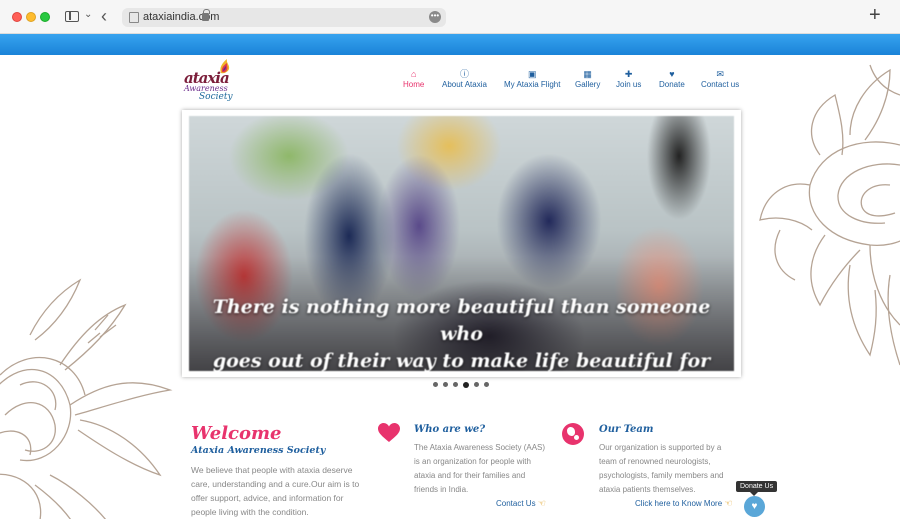  Describe the element at coordinates (683, 503) in the screenshot. I see `know-more-link: Click here to Know More ☜` at that location.